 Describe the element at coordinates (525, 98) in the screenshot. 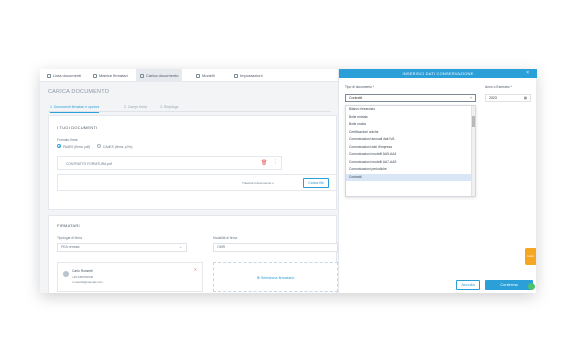

I see `calendar-icon: ▦` at that location.